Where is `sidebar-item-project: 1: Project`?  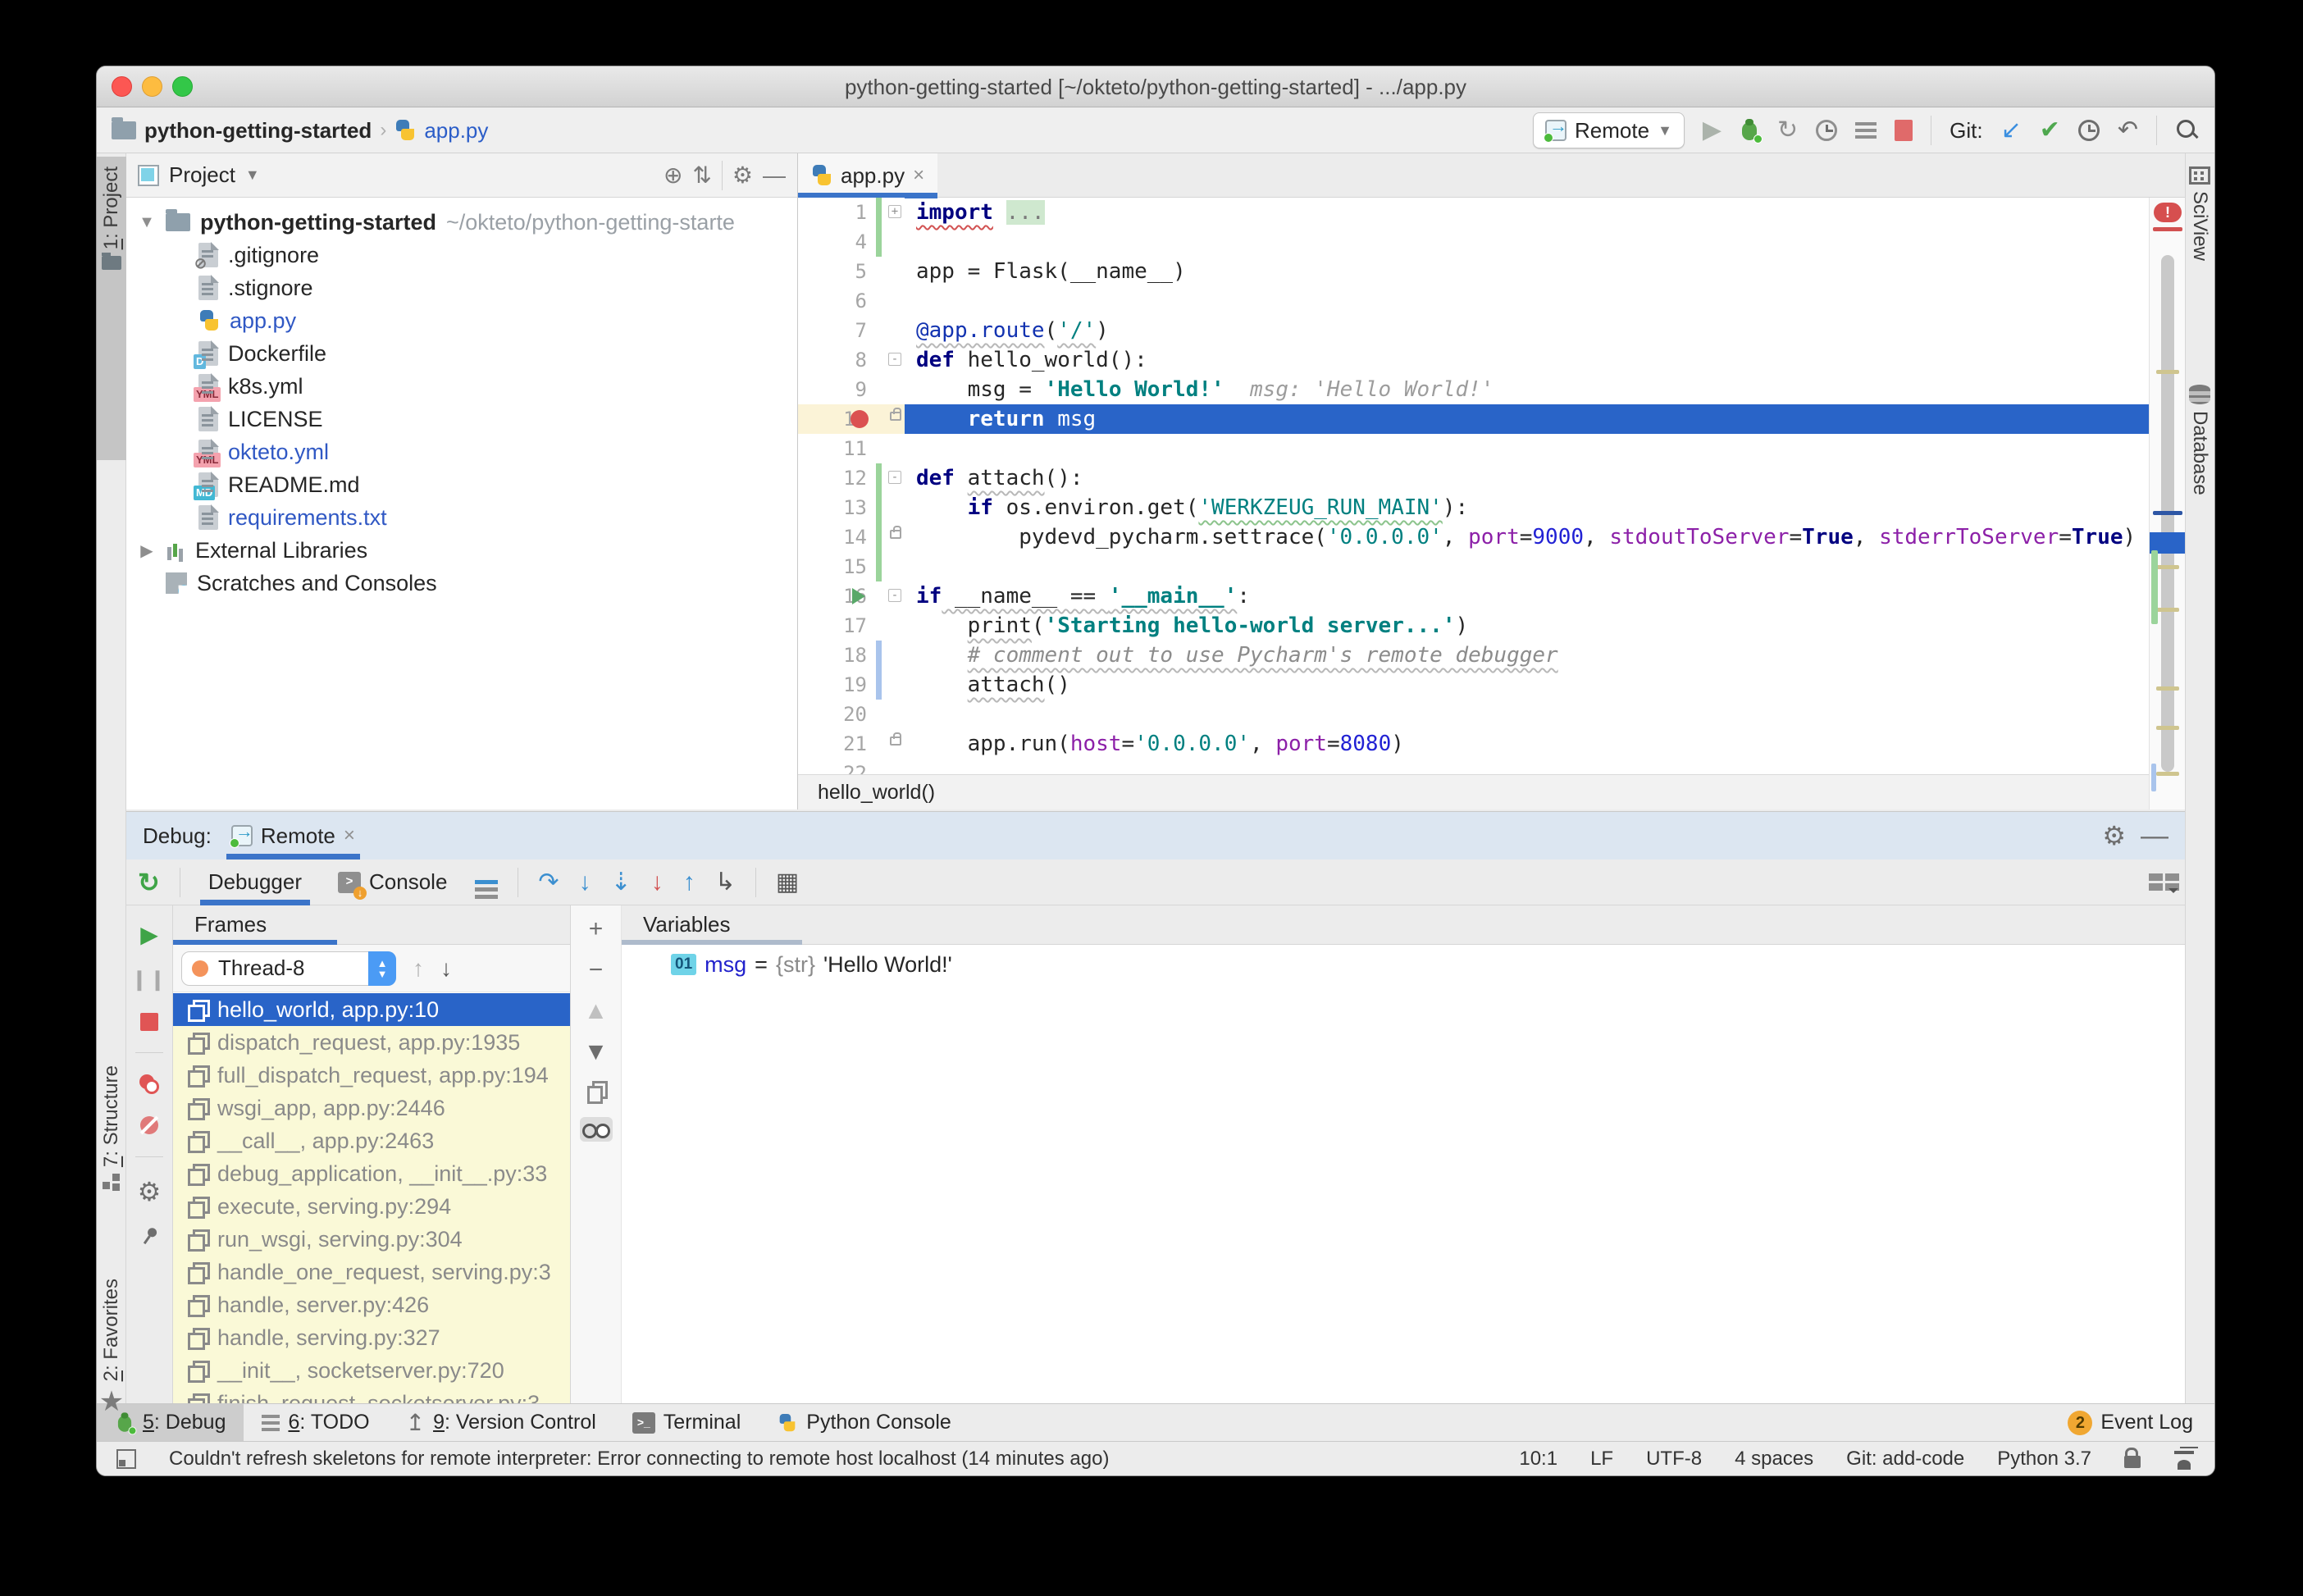
sidebar-item-project: 1: Project is located at coordinates (112, 308).